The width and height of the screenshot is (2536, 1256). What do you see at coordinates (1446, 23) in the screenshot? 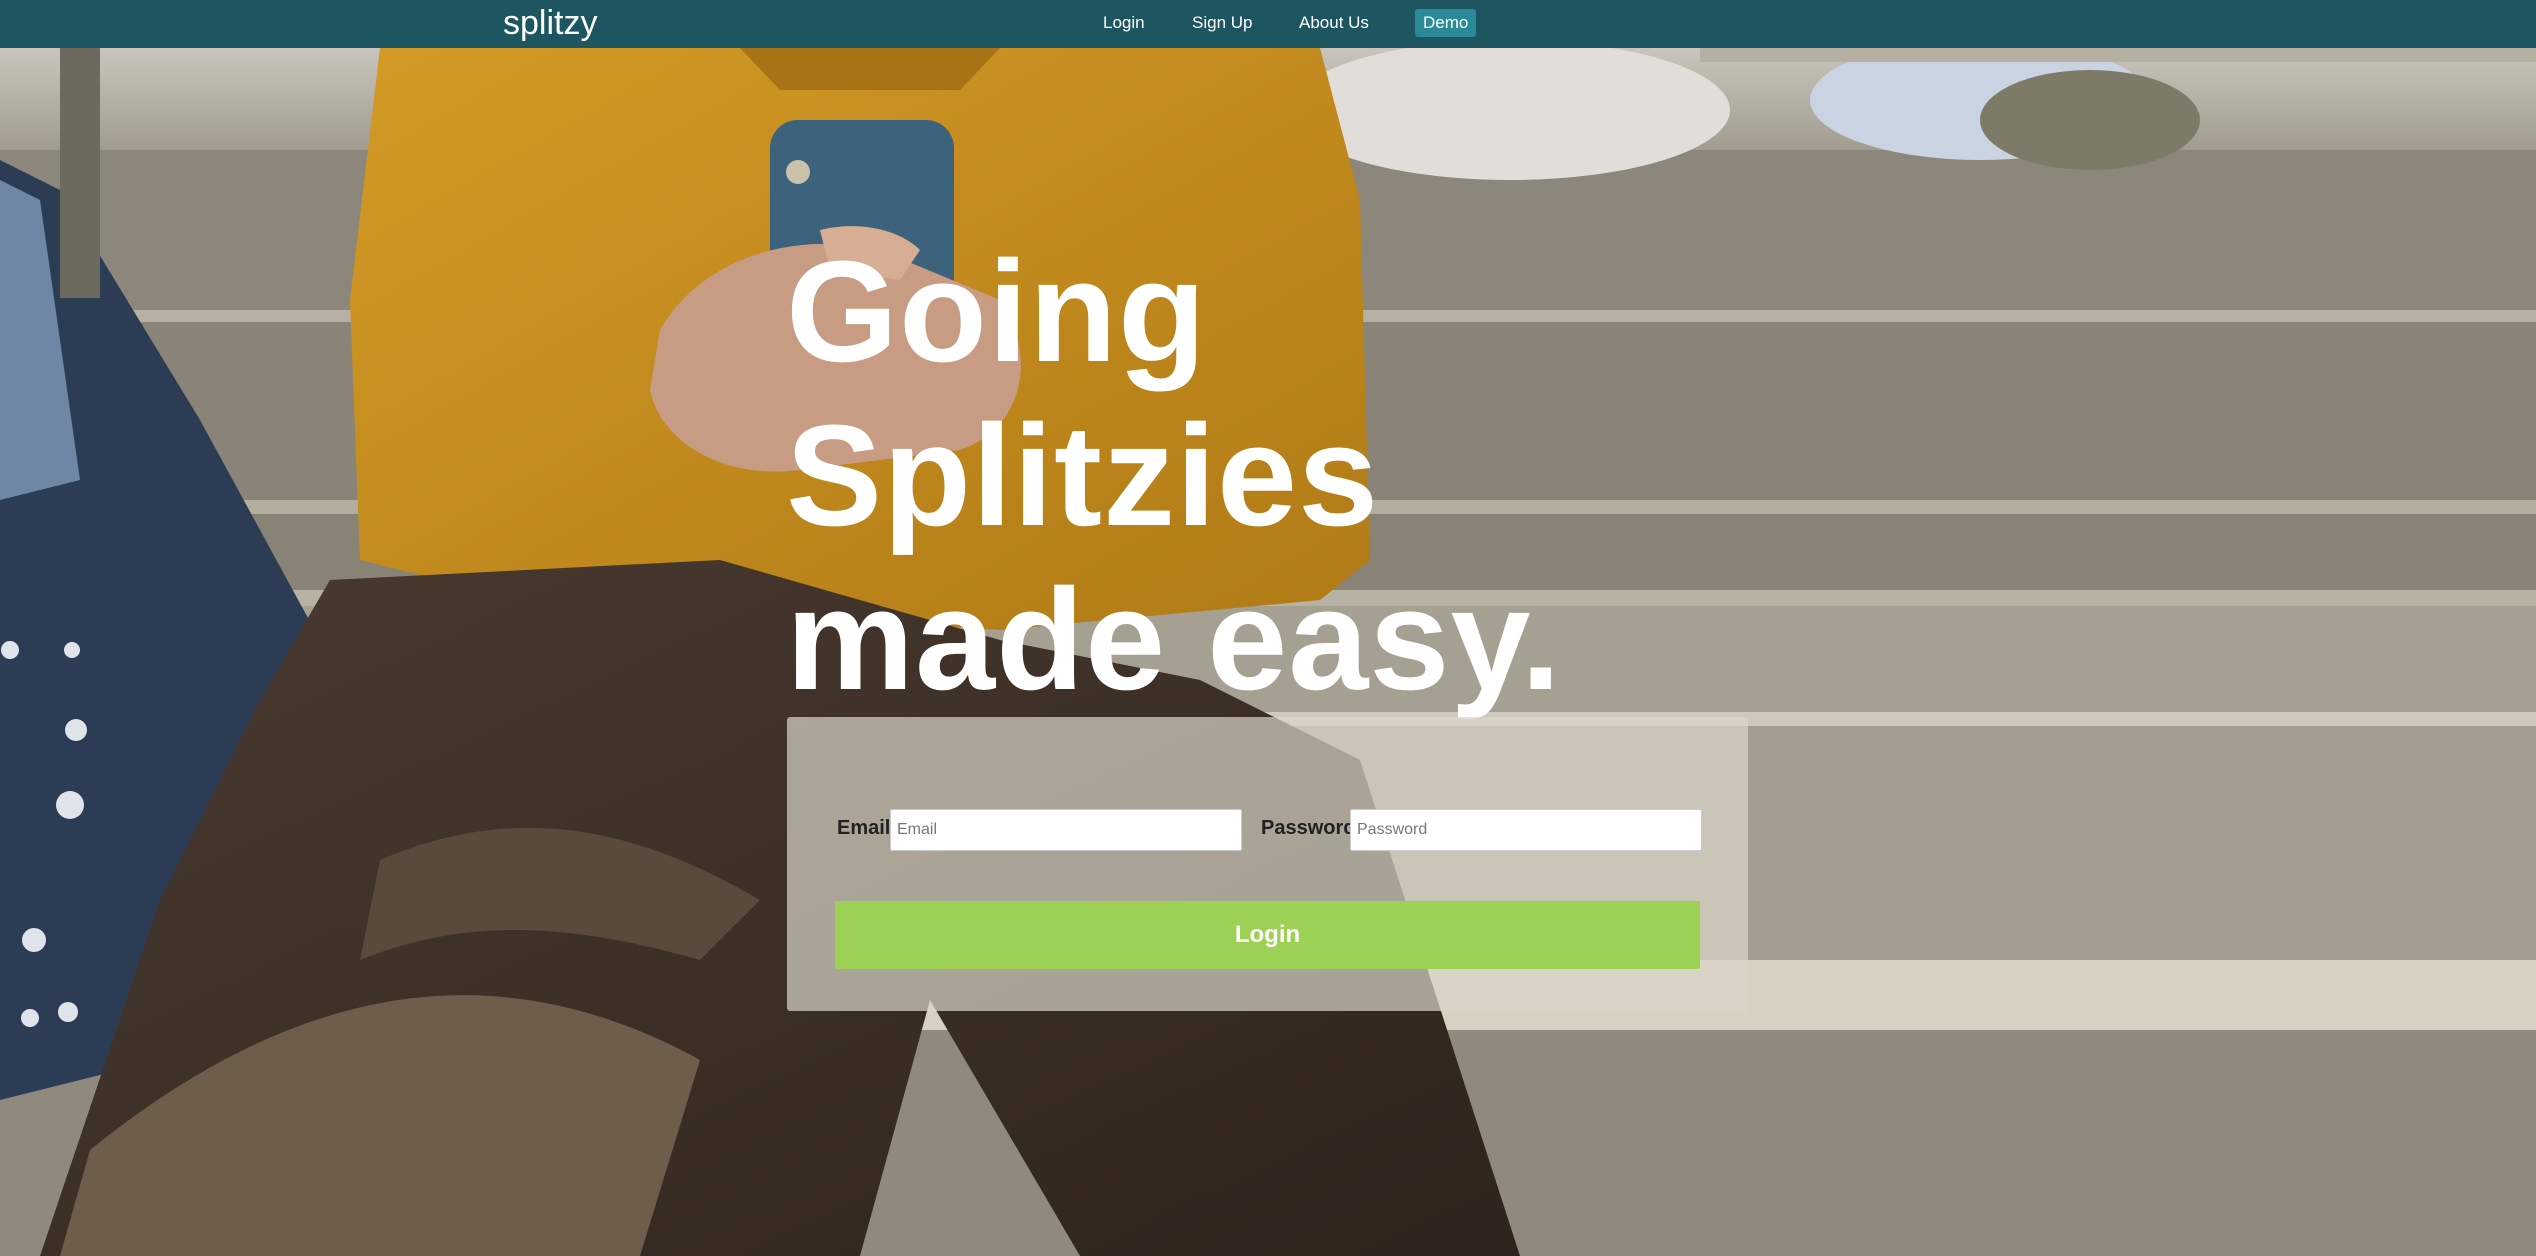
I see `nav-demo-button: Demo` at bounding box center [1446, 23].